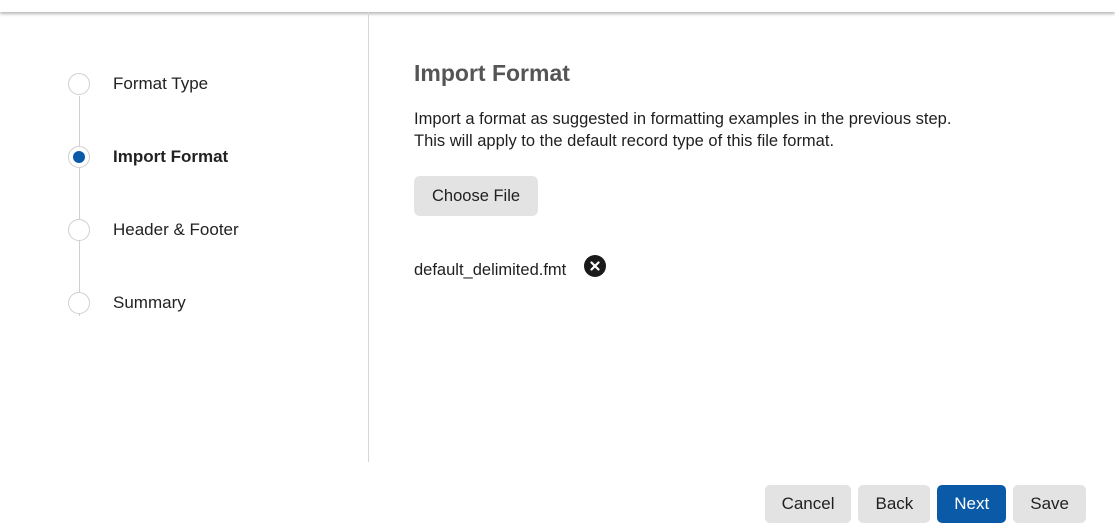 This screenshot has height=523, width=1115. I want to click on cancel-button: Cancel, so click(808, 504).